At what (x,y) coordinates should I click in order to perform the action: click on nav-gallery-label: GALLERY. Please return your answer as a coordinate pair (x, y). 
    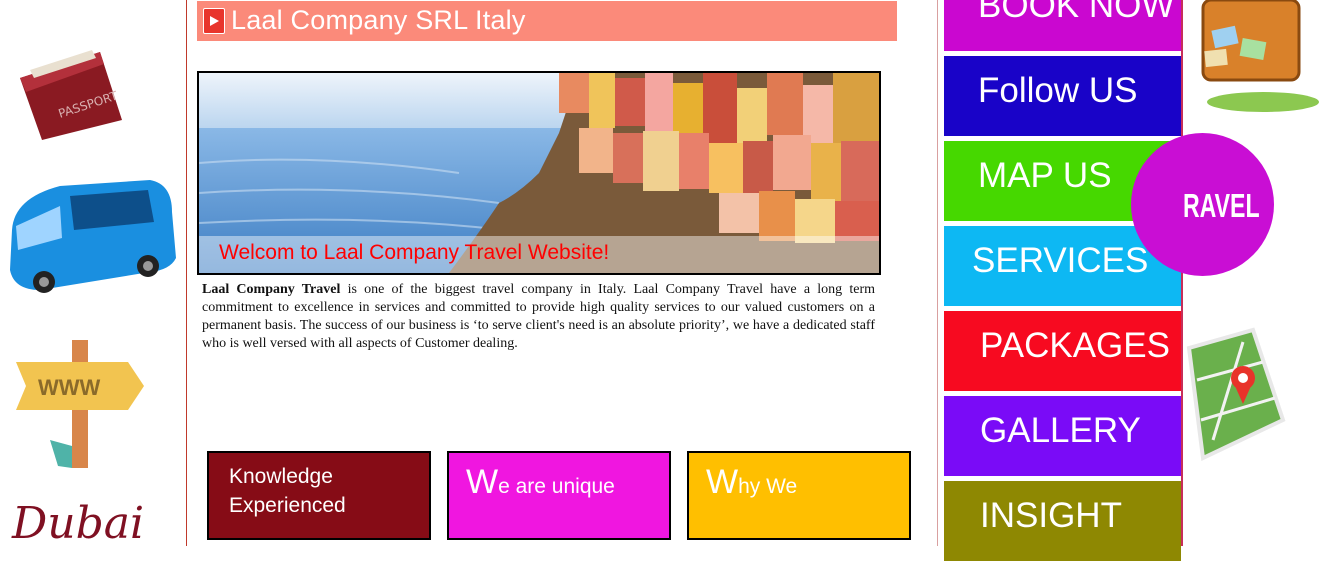
    Looking at the image, I should click on (1060, 430).